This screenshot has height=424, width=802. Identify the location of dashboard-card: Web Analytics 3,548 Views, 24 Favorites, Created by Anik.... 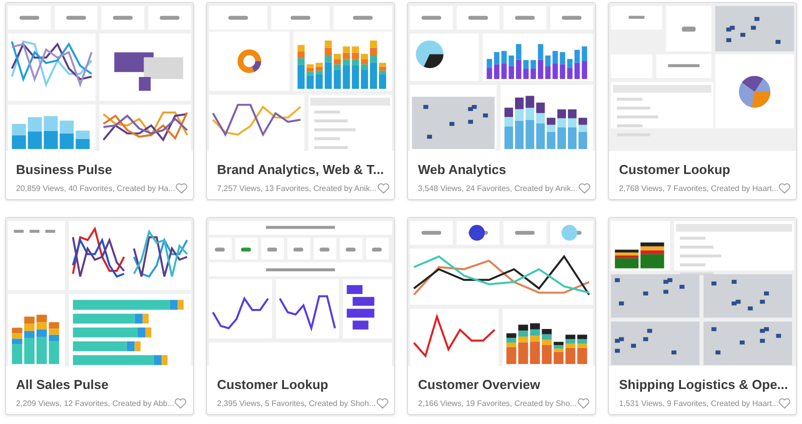
(501, 101).